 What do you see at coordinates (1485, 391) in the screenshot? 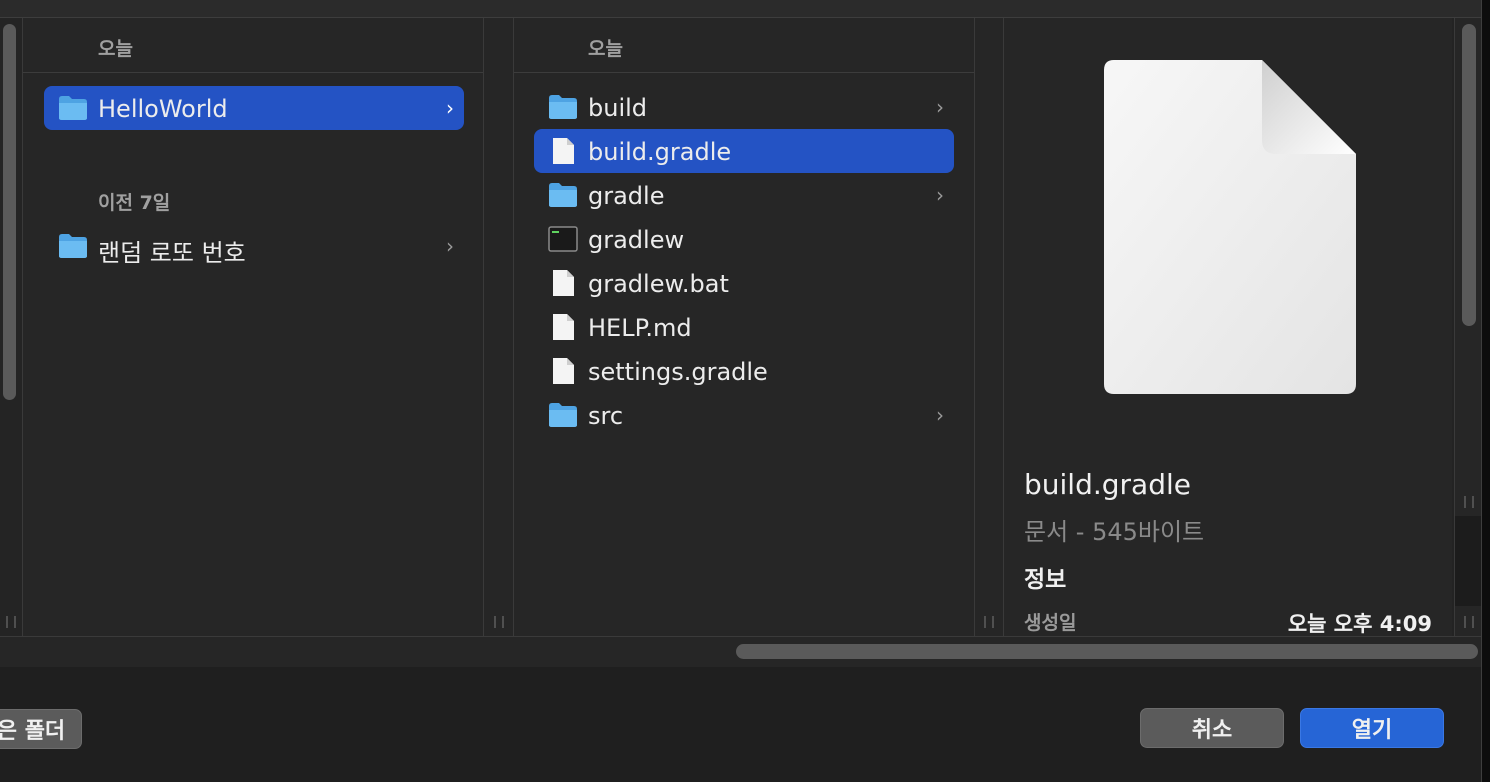
I see `window-edge` at bounding box center [1485, 391].